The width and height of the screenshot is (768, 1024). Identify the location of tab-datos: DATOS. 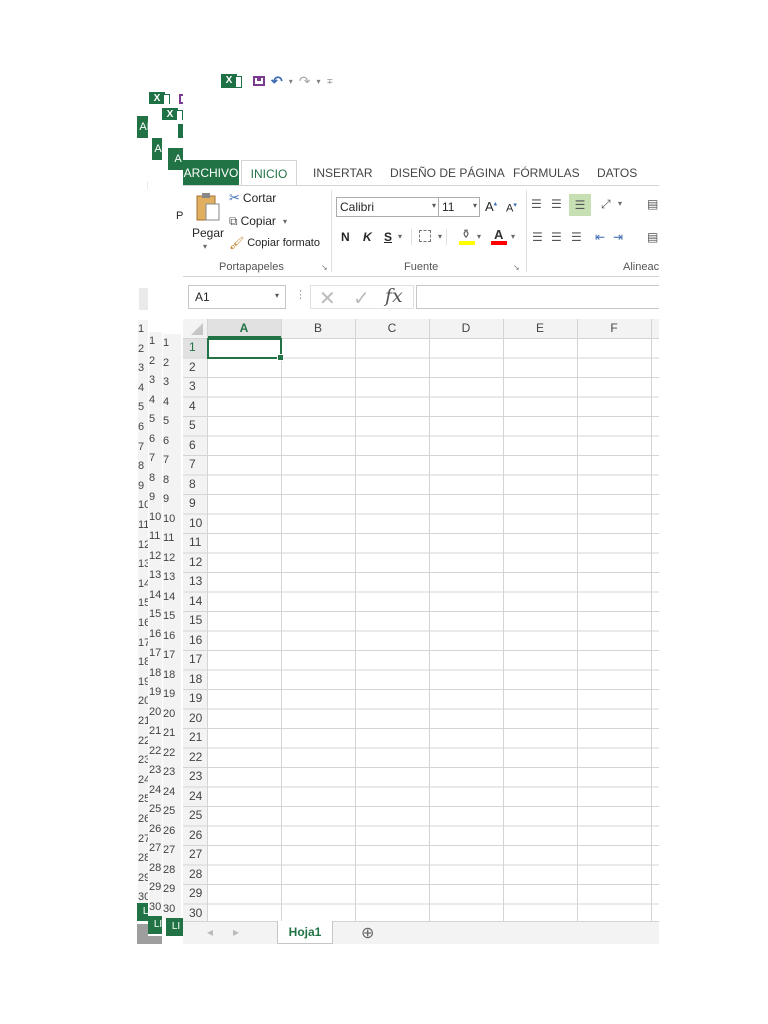
(617, 173).